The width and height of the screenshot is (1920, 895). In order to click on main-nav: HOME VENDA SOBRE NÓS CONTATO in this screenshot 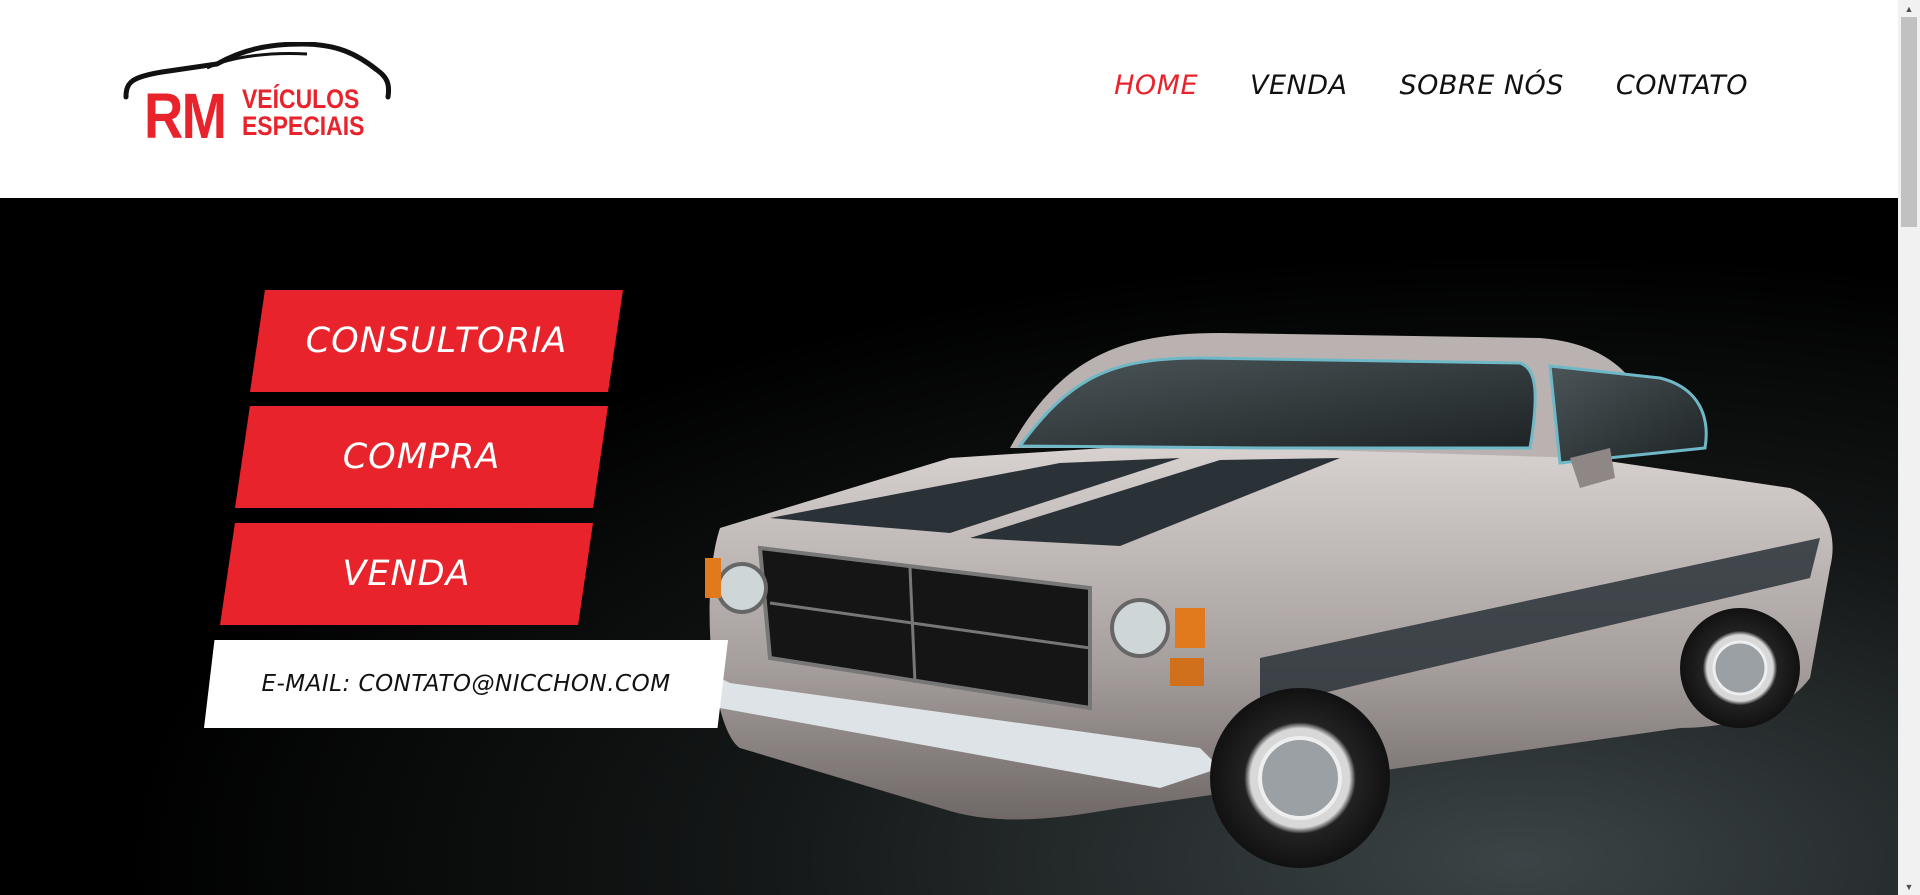, I will do `click(1431, 85)`.